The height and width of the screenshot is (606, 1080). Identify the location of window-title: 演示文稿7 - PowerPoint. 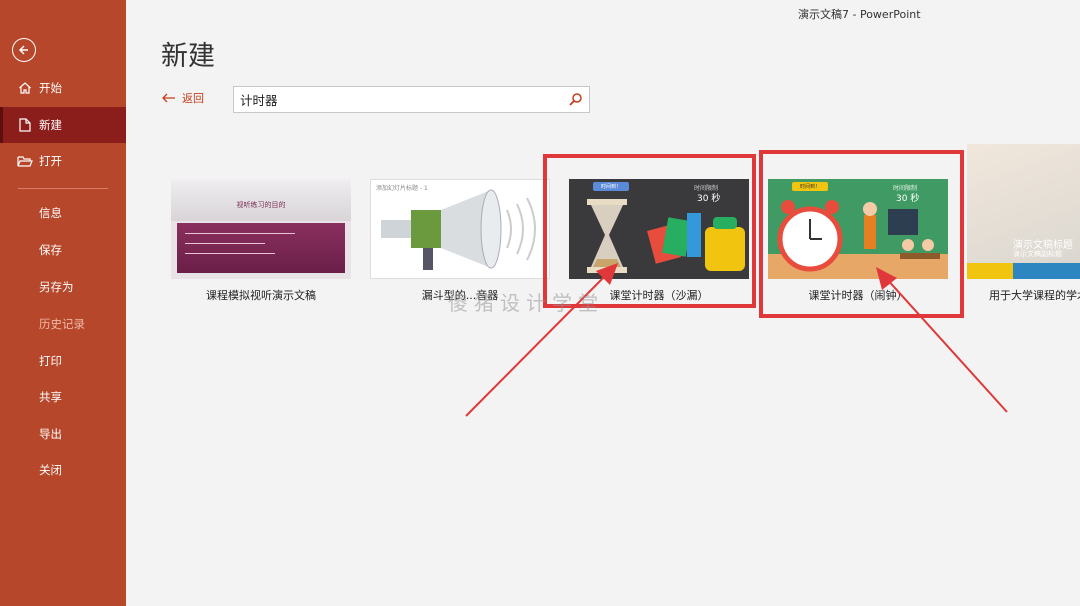
(859, 14).